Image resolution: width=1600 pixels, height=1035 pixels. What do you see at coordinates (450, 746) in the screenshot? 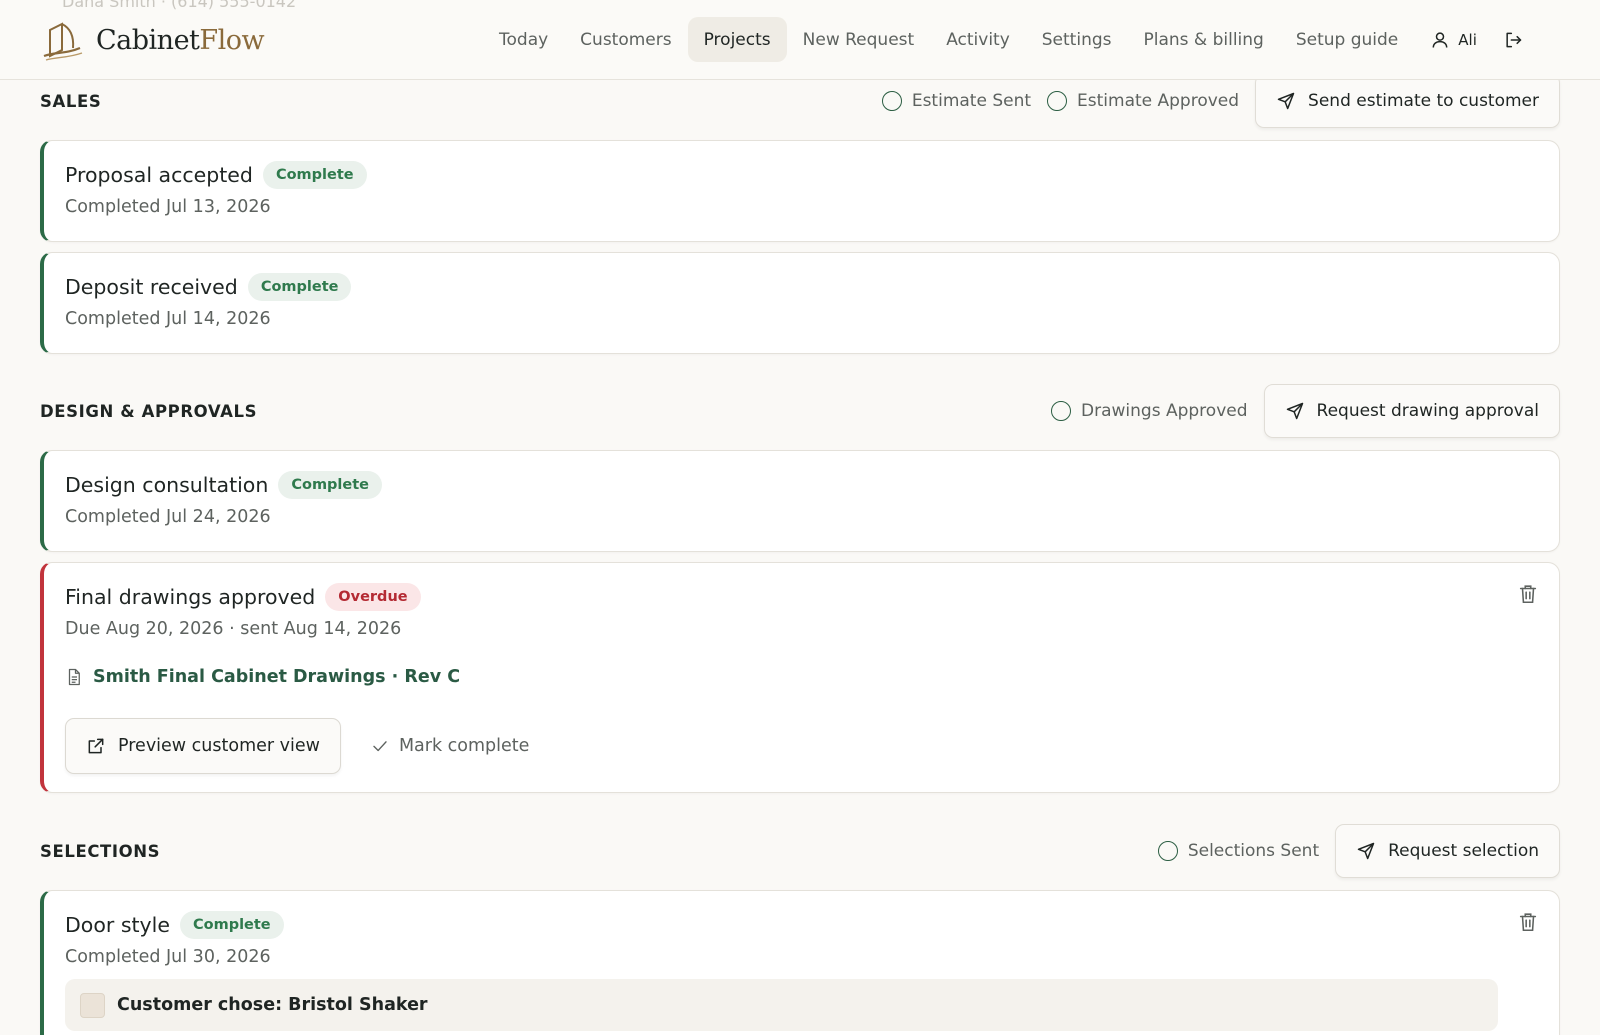
I see `mark-complete-button: Mark complete` at bounding box center [450, 746].